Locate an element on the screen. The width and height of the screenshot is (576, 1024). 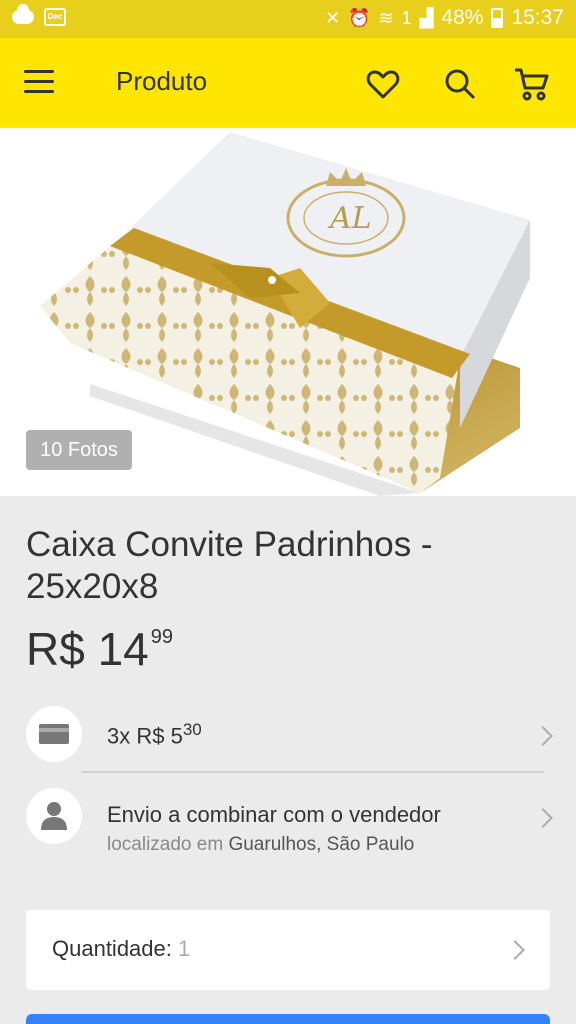
signal-icon: ▟ is located at coordinates (426, 17).